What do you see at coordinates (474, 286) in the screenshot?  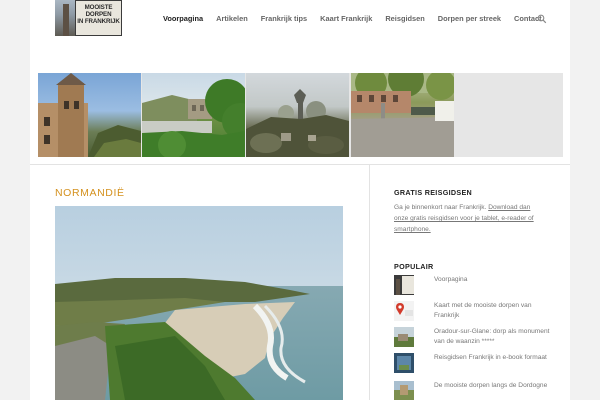 I see `popular-item: Voorpagina` at bounding box center [474, 286].